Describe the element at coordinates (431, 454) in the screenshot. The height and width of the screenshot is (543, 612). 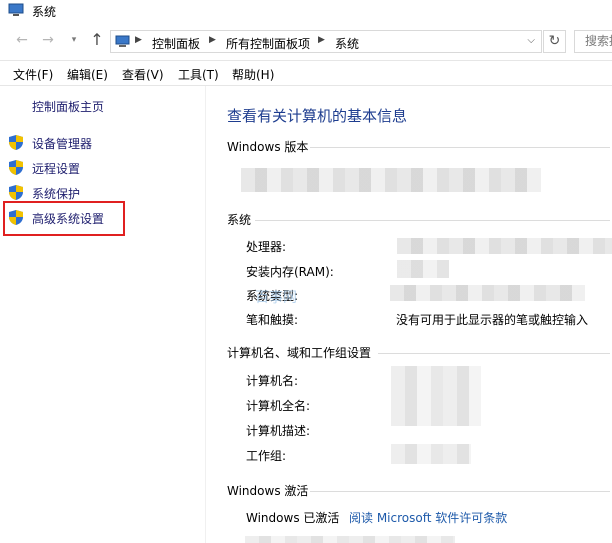
I see `redacted-workgroup-value` at that location.